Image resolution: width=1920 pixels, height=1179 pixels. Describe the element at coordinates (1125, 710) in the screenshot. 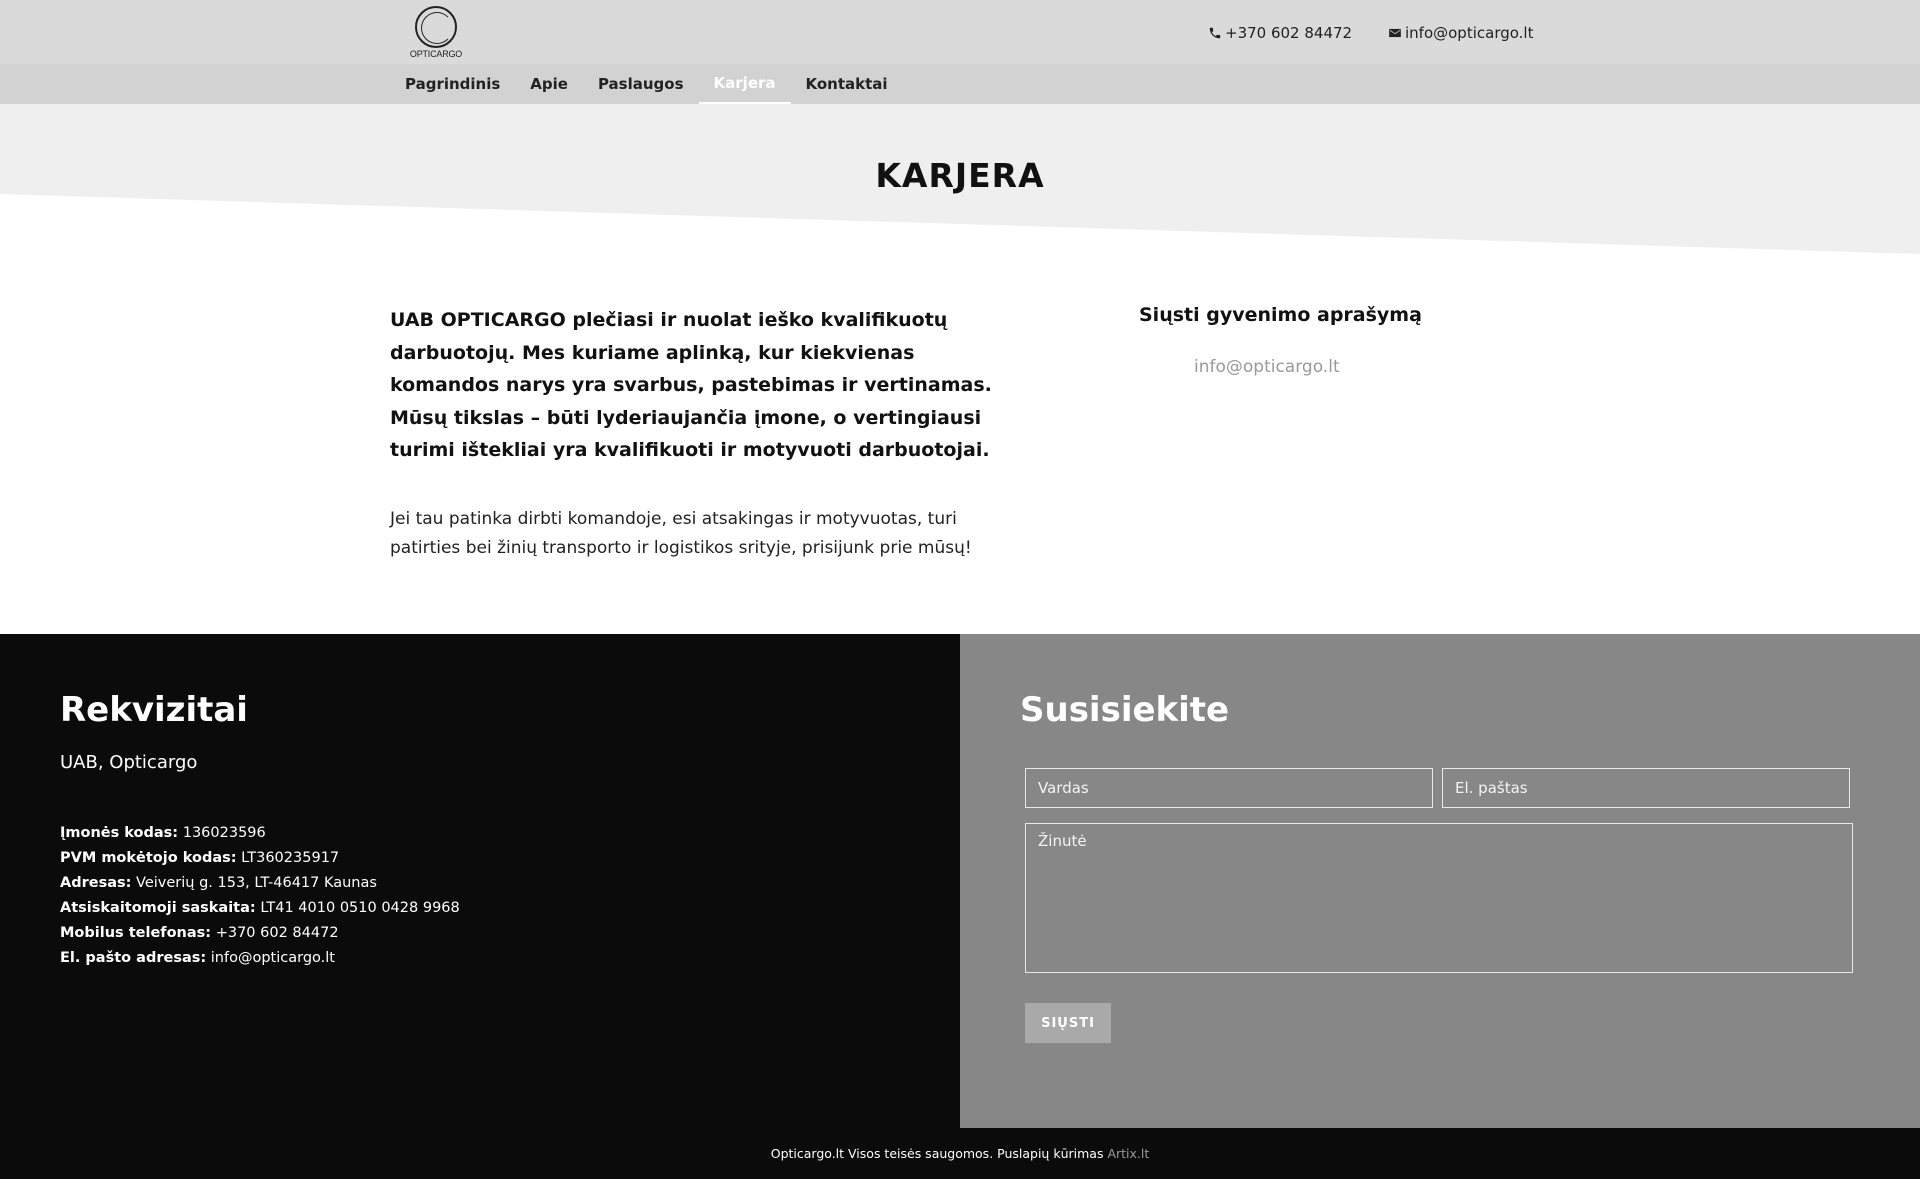

I see `contact-title: Susisiekite` at that location.